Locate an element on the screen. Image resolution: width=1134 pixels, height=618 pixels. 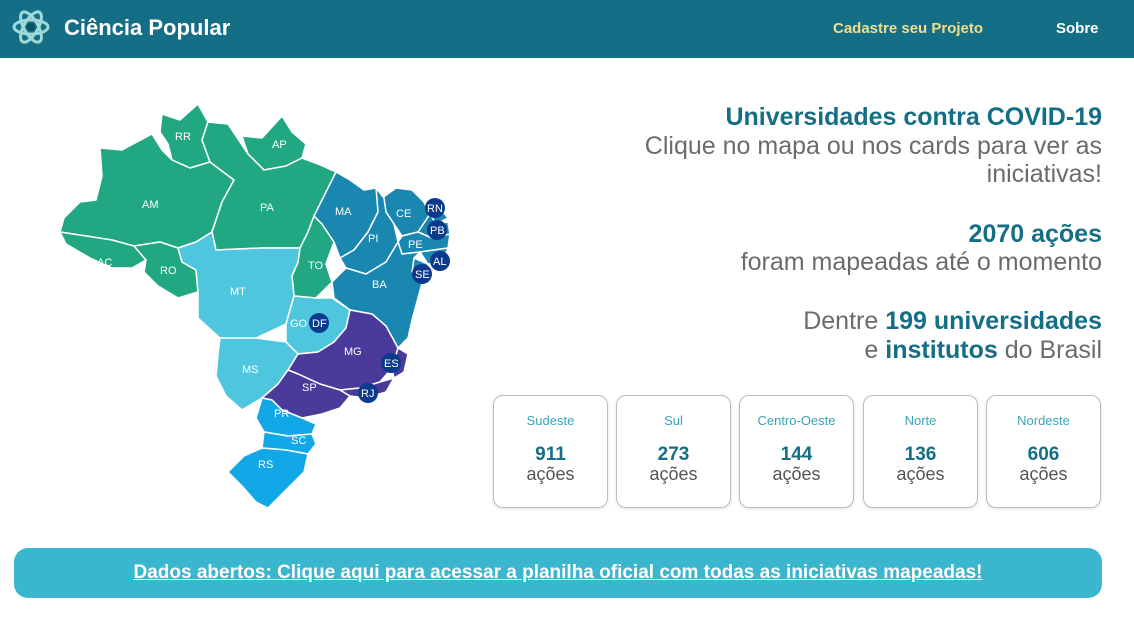
brand-name: Ciência Popular is located at coordinates (147, 28).